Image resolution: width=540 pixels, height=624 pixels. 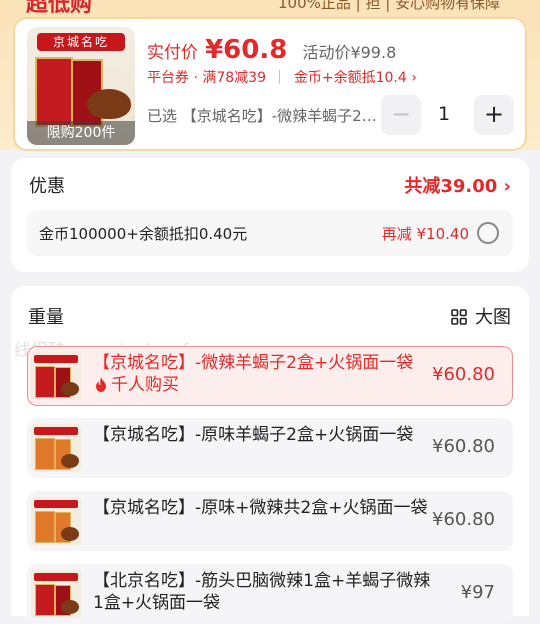 I want to click on variant-name: 【京城名吃】-微辣羊蝎子2盒+火锅面一袋 千人购买, so click(x=263, y=374).